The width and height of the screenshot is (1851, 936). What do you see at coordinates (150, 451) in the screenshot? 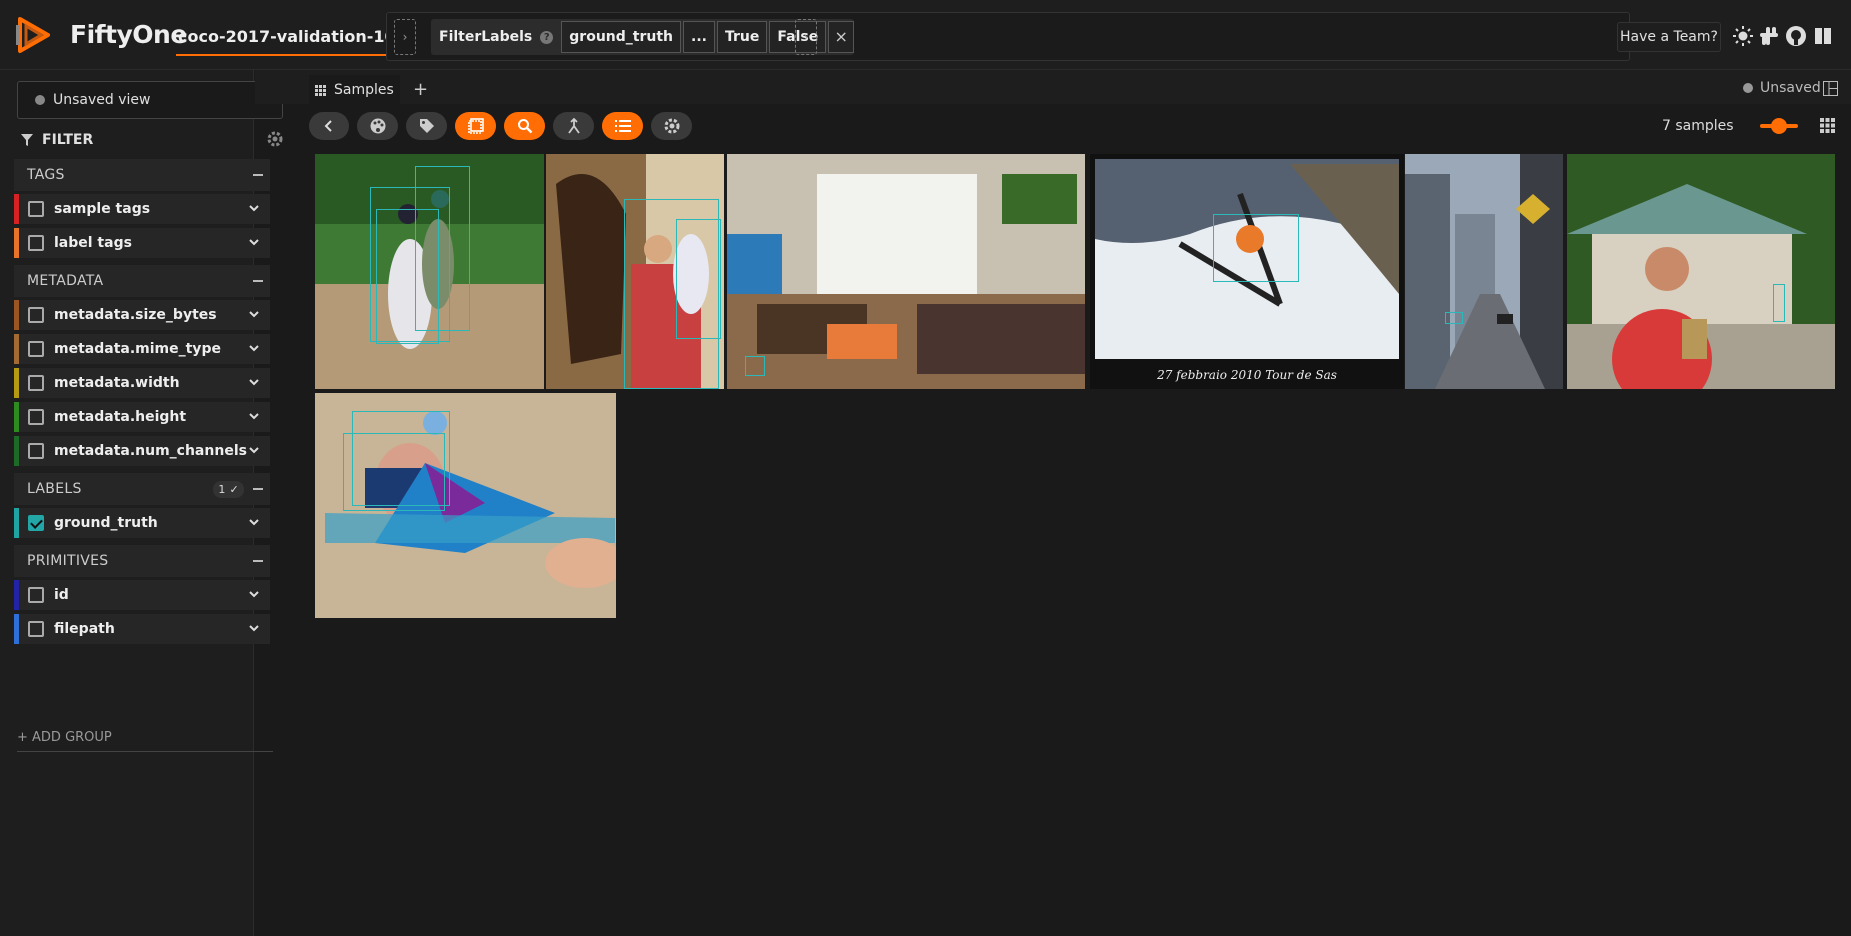
I see `field-label: metadata.num_channels` at bounding box center [150, 451].